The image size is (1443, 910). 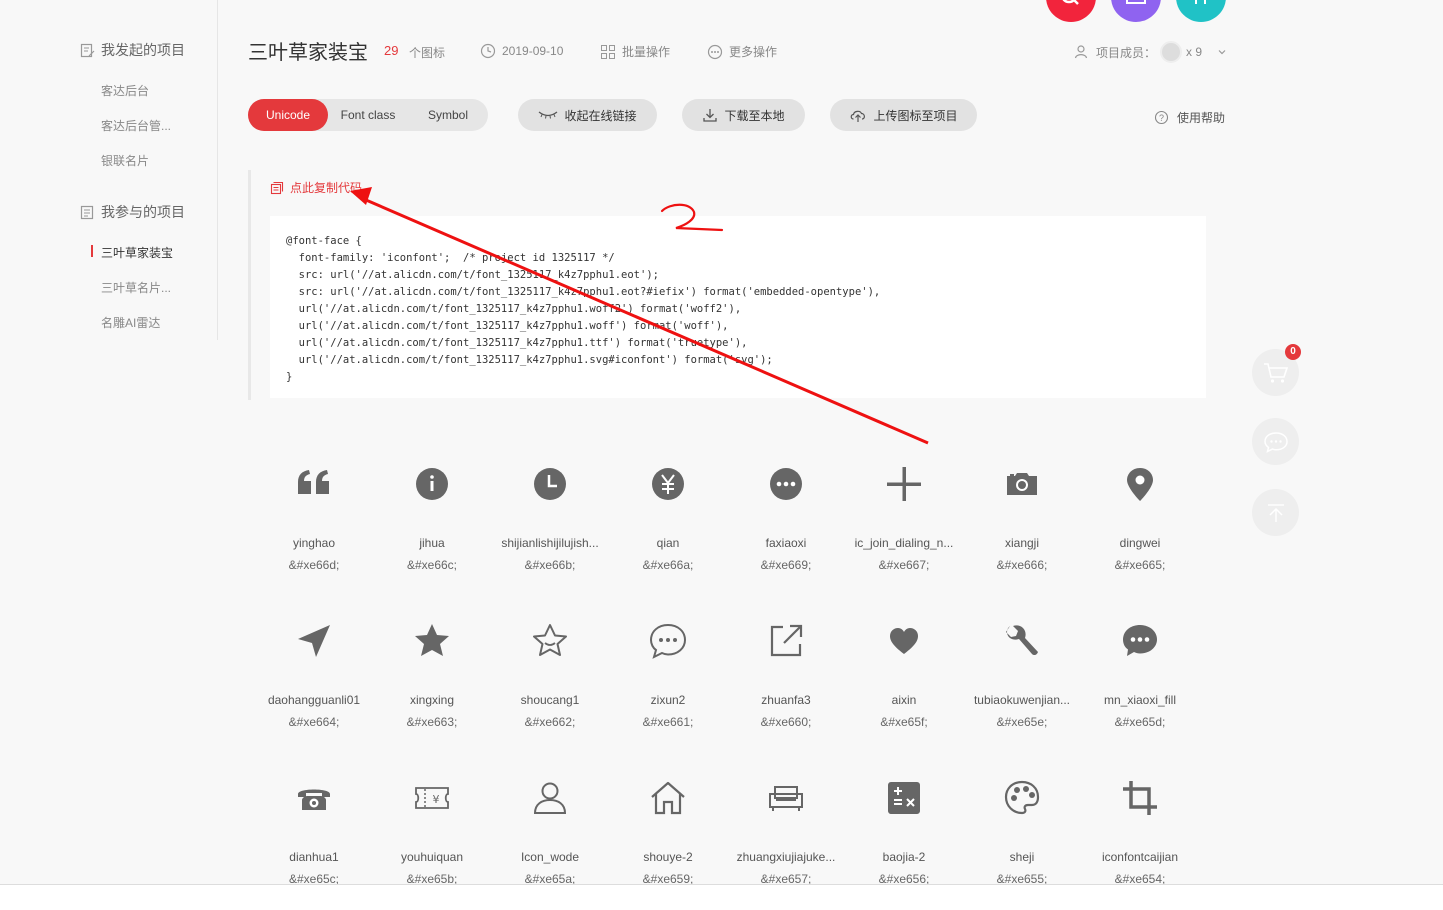 I want to click on icon-card-jihua: jihua &#xe66c;, so click(x=432, y=517).